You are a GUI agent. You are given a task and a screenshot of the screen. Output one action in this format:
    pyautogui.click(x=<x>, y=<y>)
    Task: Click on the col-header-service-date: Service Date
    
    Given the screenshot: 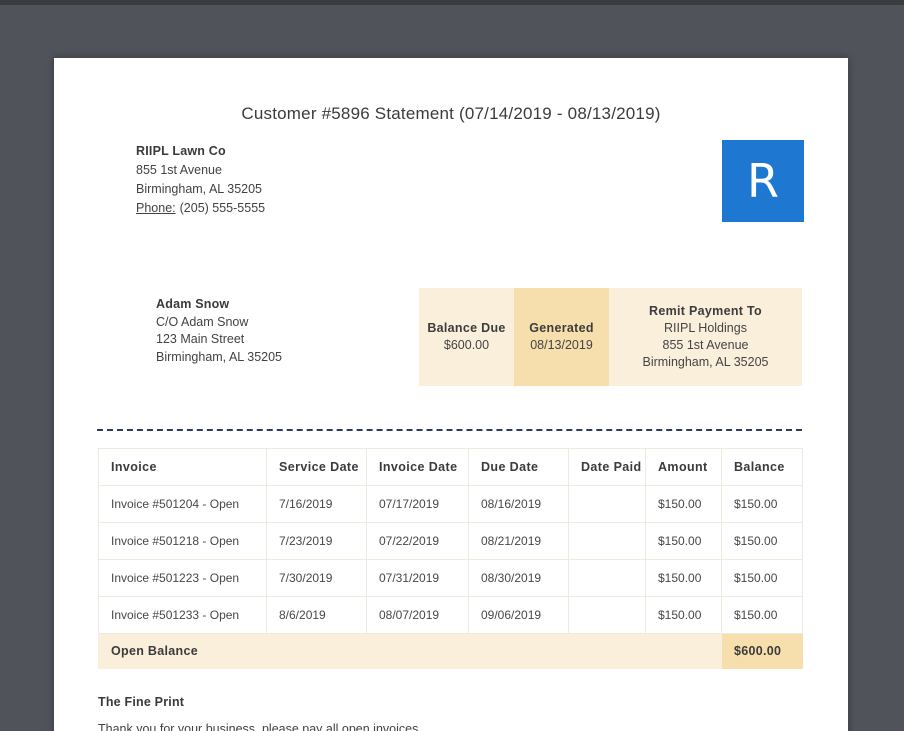 What is the action you would take?
    pyautogui.click(x=316, y=467)
    